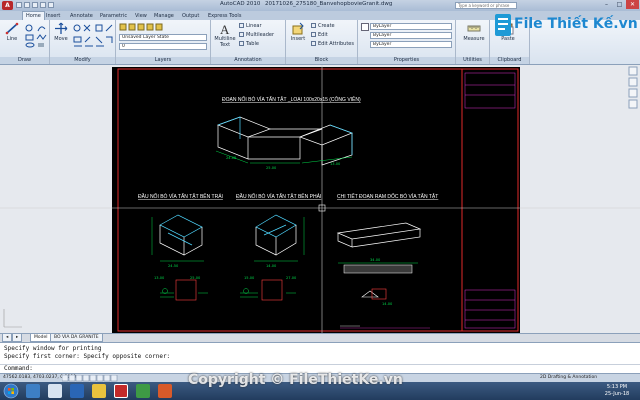 Image resolution: width=640 pixels, height=400 pixels. Describe the element at coordinates (323, 26) in the screenshot. I see `create-block-button: Create` at that location.